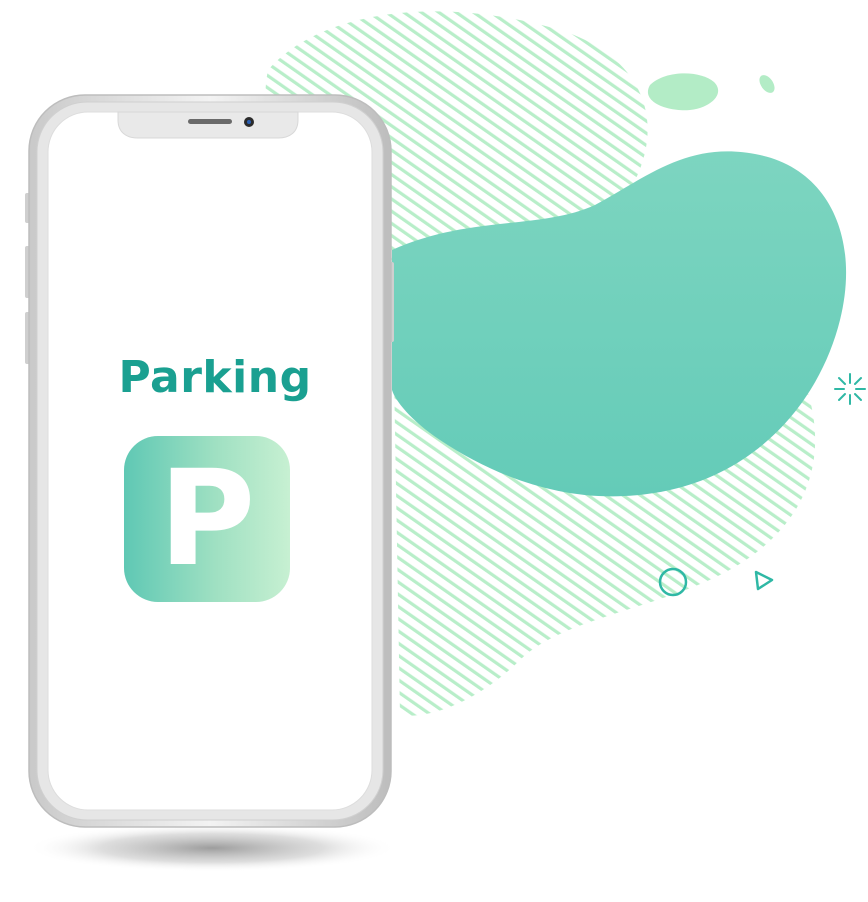 This screenshot has height=902, width=868. Describe the element at coordinates (767, 84) in the screenshot. I see `small-drop` at that location.